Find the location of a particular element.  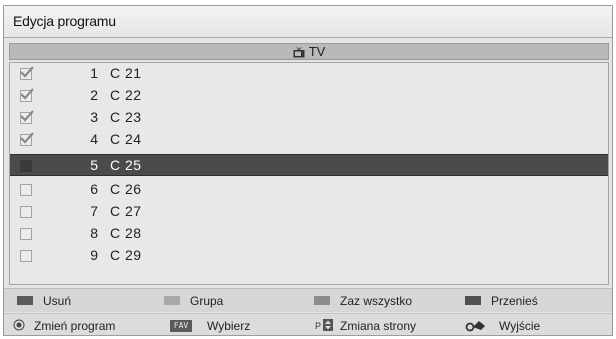

channel-name: C 27 is located at coordinates (126, 211).